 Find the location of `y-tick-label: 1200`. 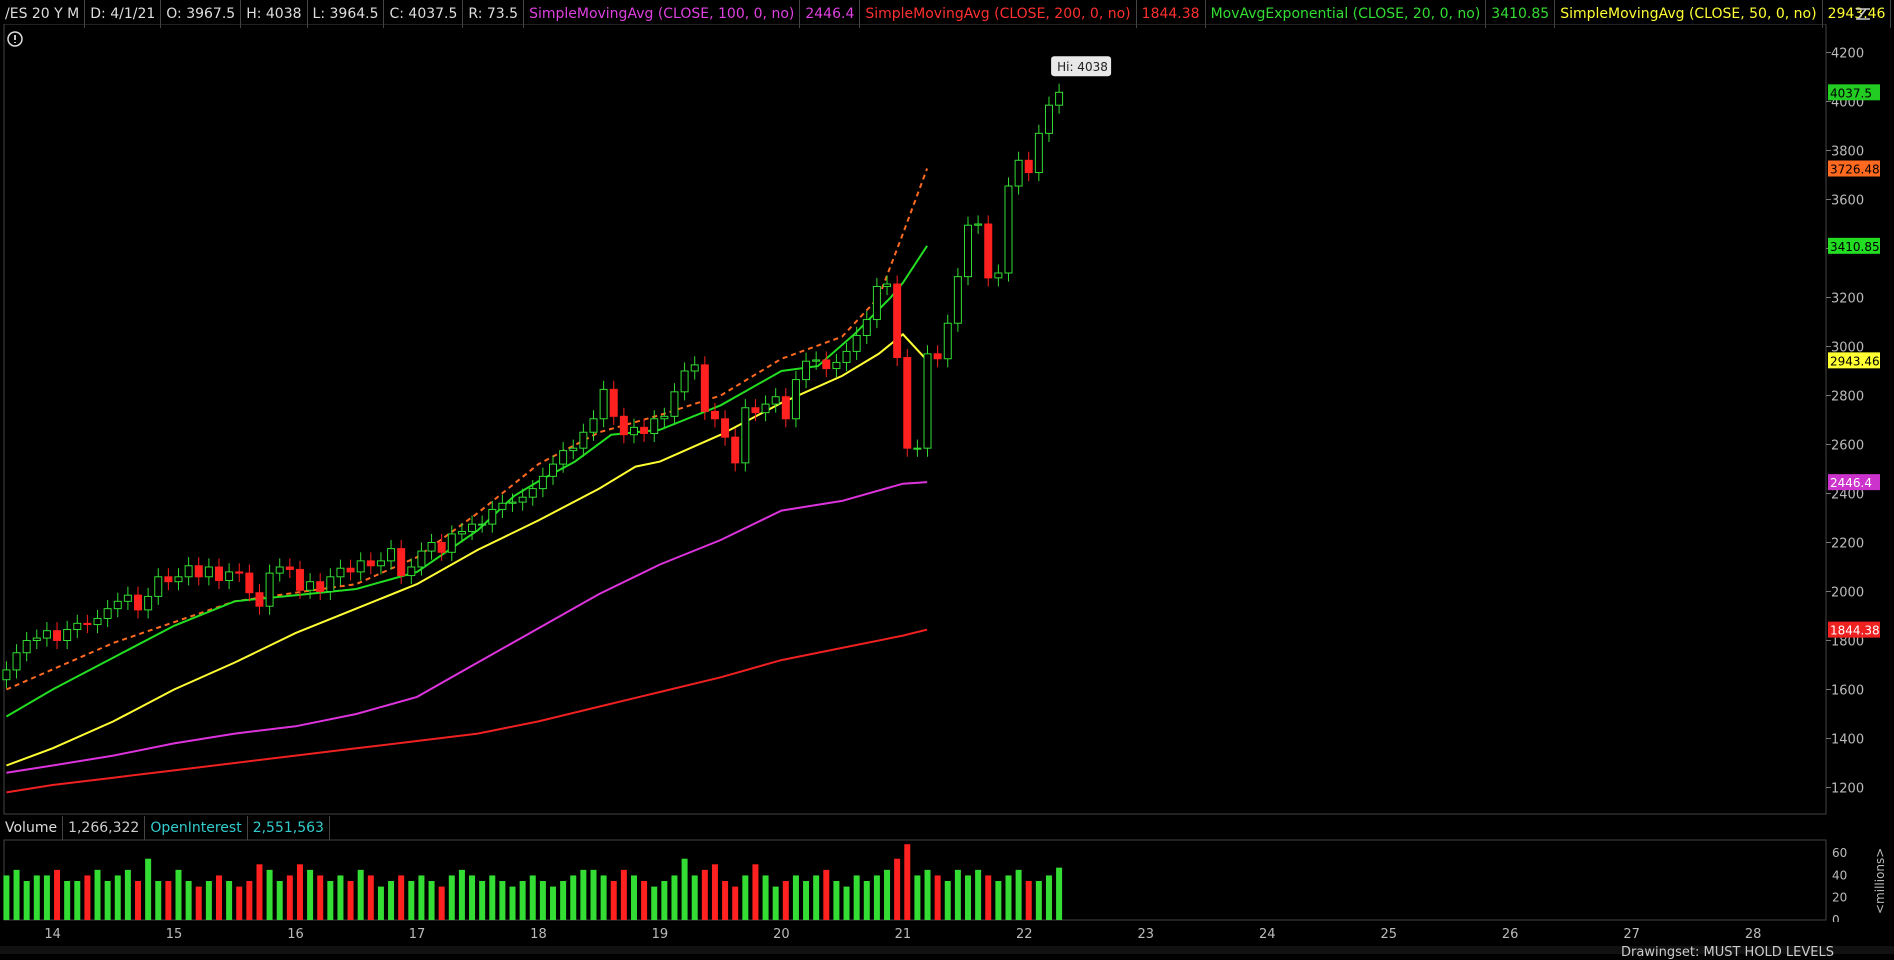

y-tick-label: 1200 is located at coordinates (1847, 789).